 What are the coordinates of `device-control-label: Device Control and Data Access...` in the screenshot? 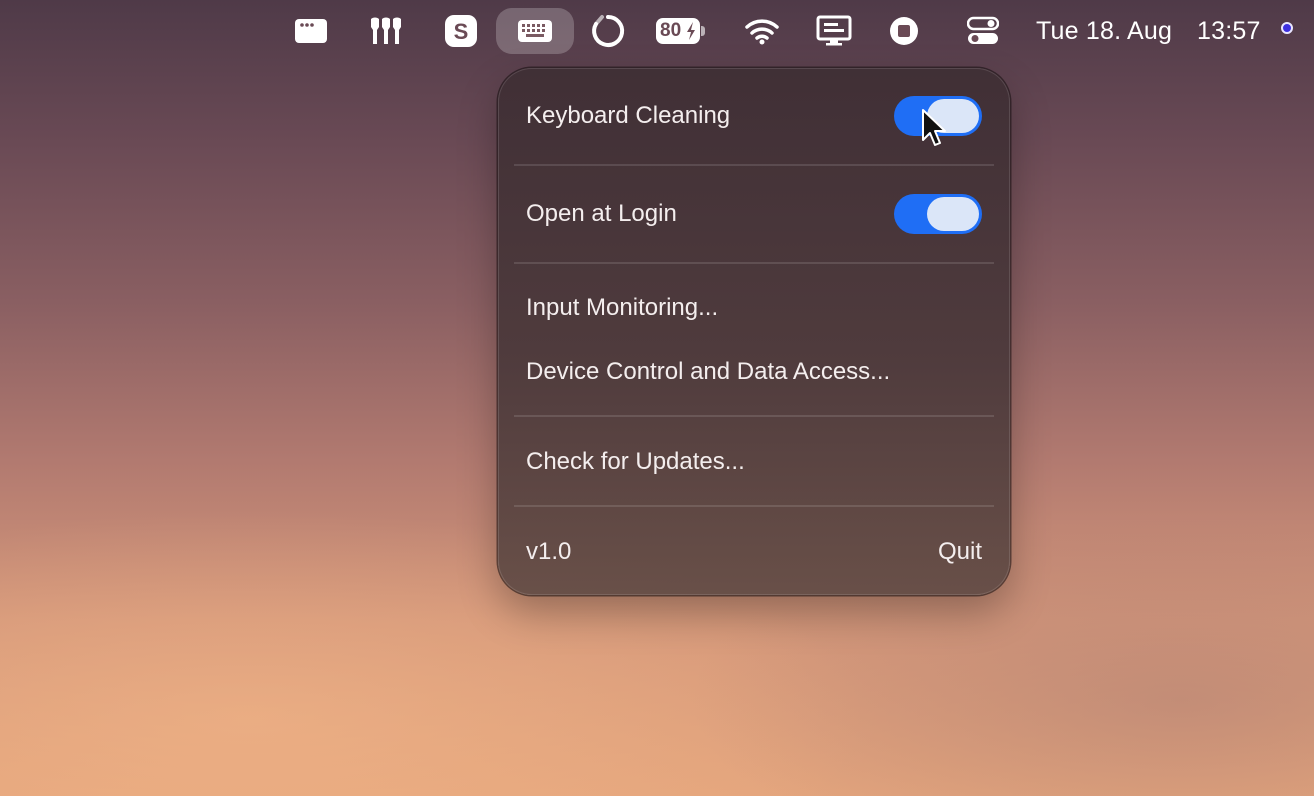 It's located at (708, 371).